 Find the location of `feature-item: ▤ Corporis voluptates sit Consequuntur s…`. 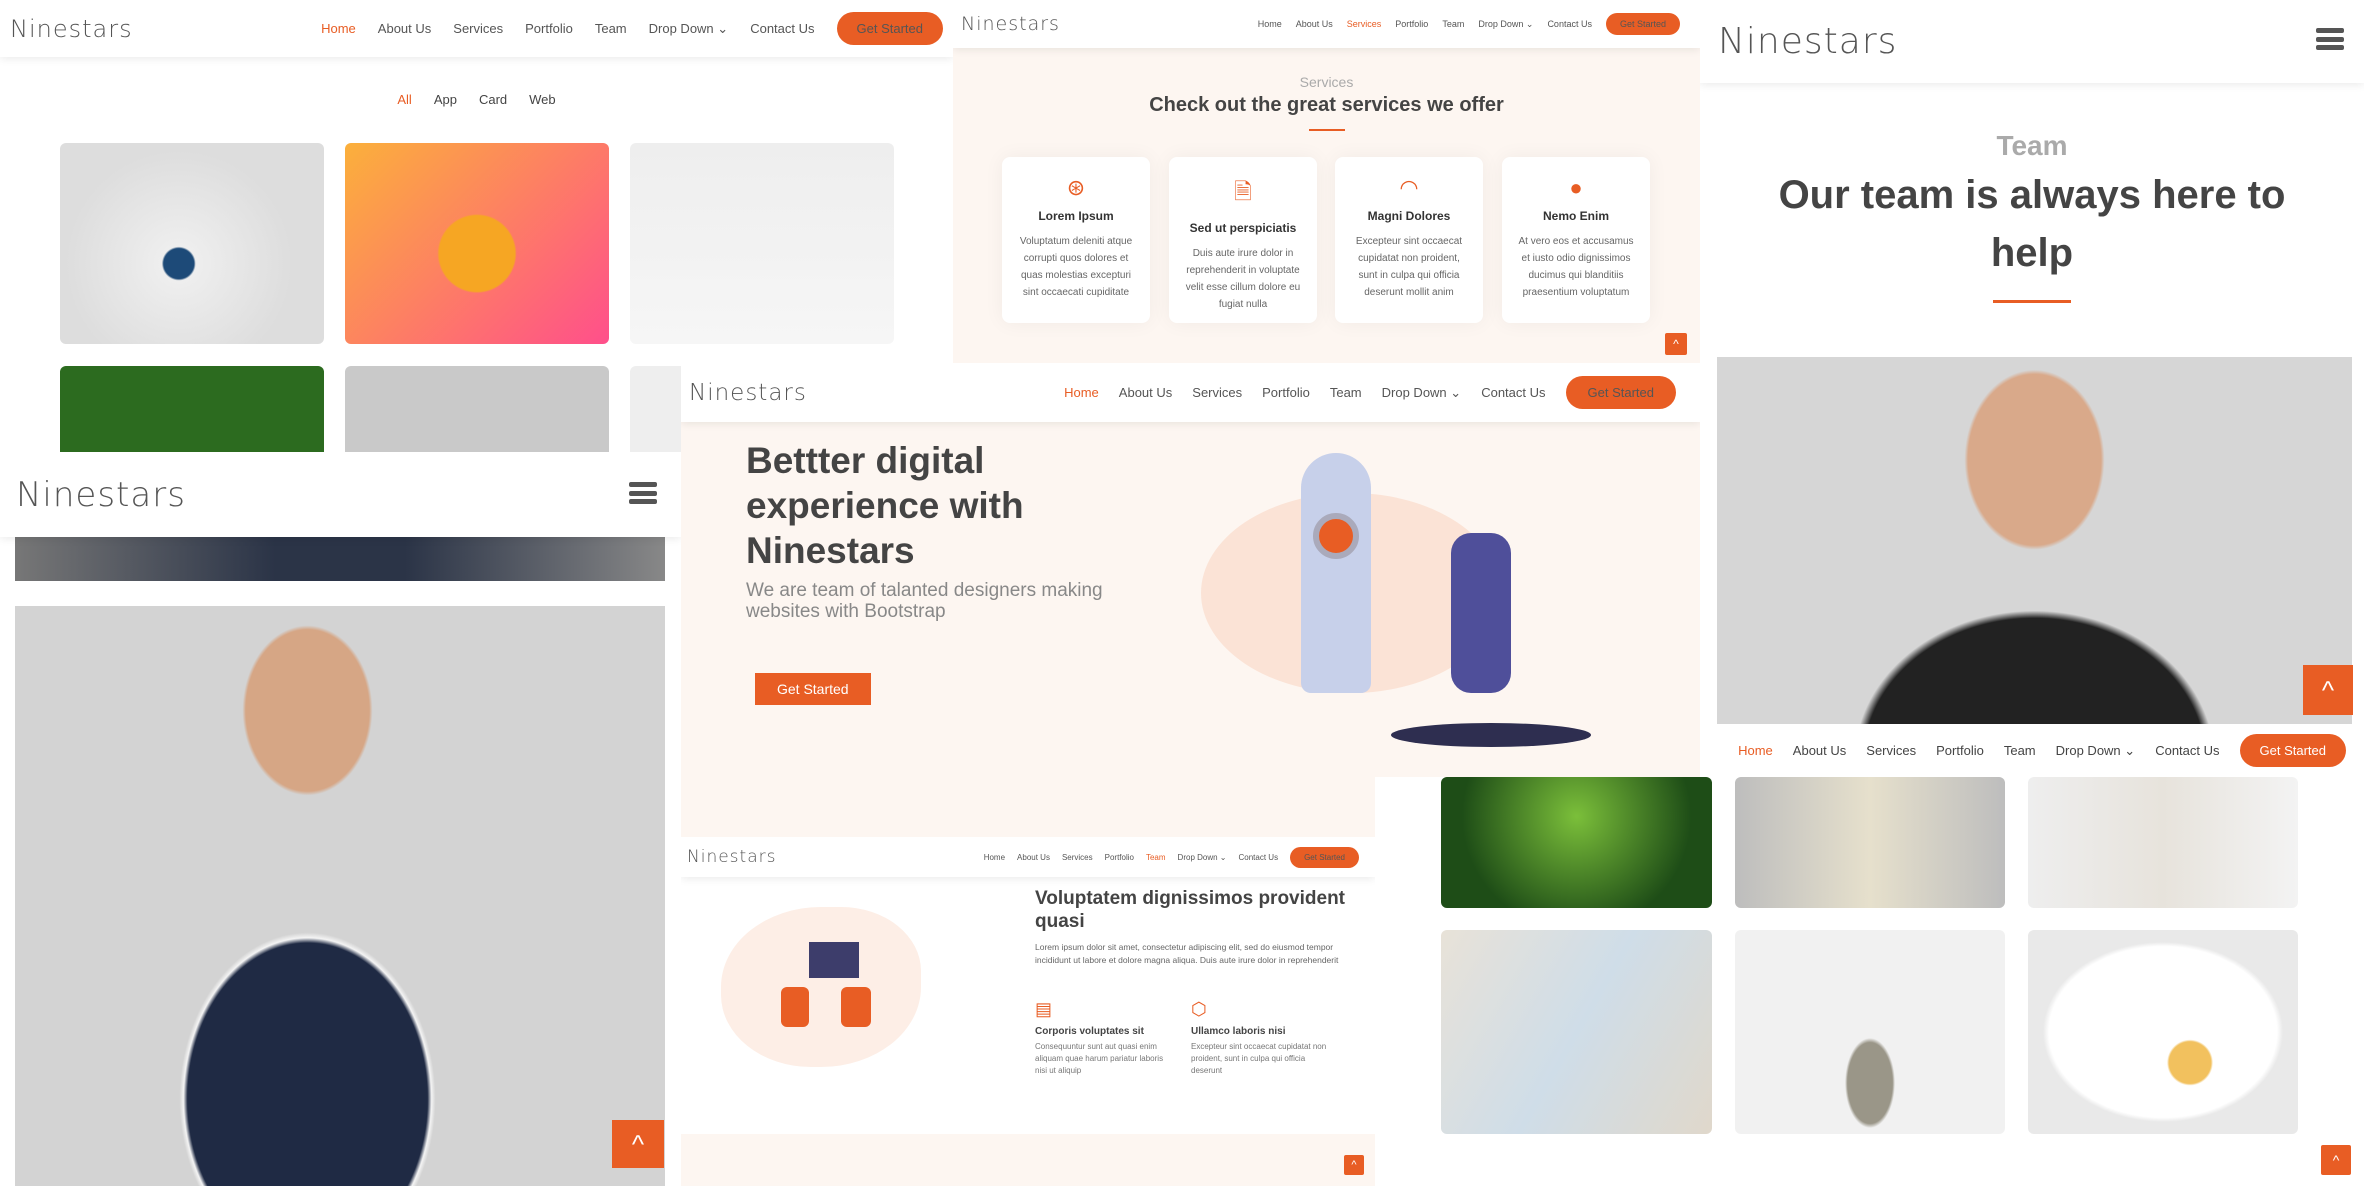

feature-item: ▤ Corporis voluptates sit Consequuntur s… is located at coordinates (1105, 1038).